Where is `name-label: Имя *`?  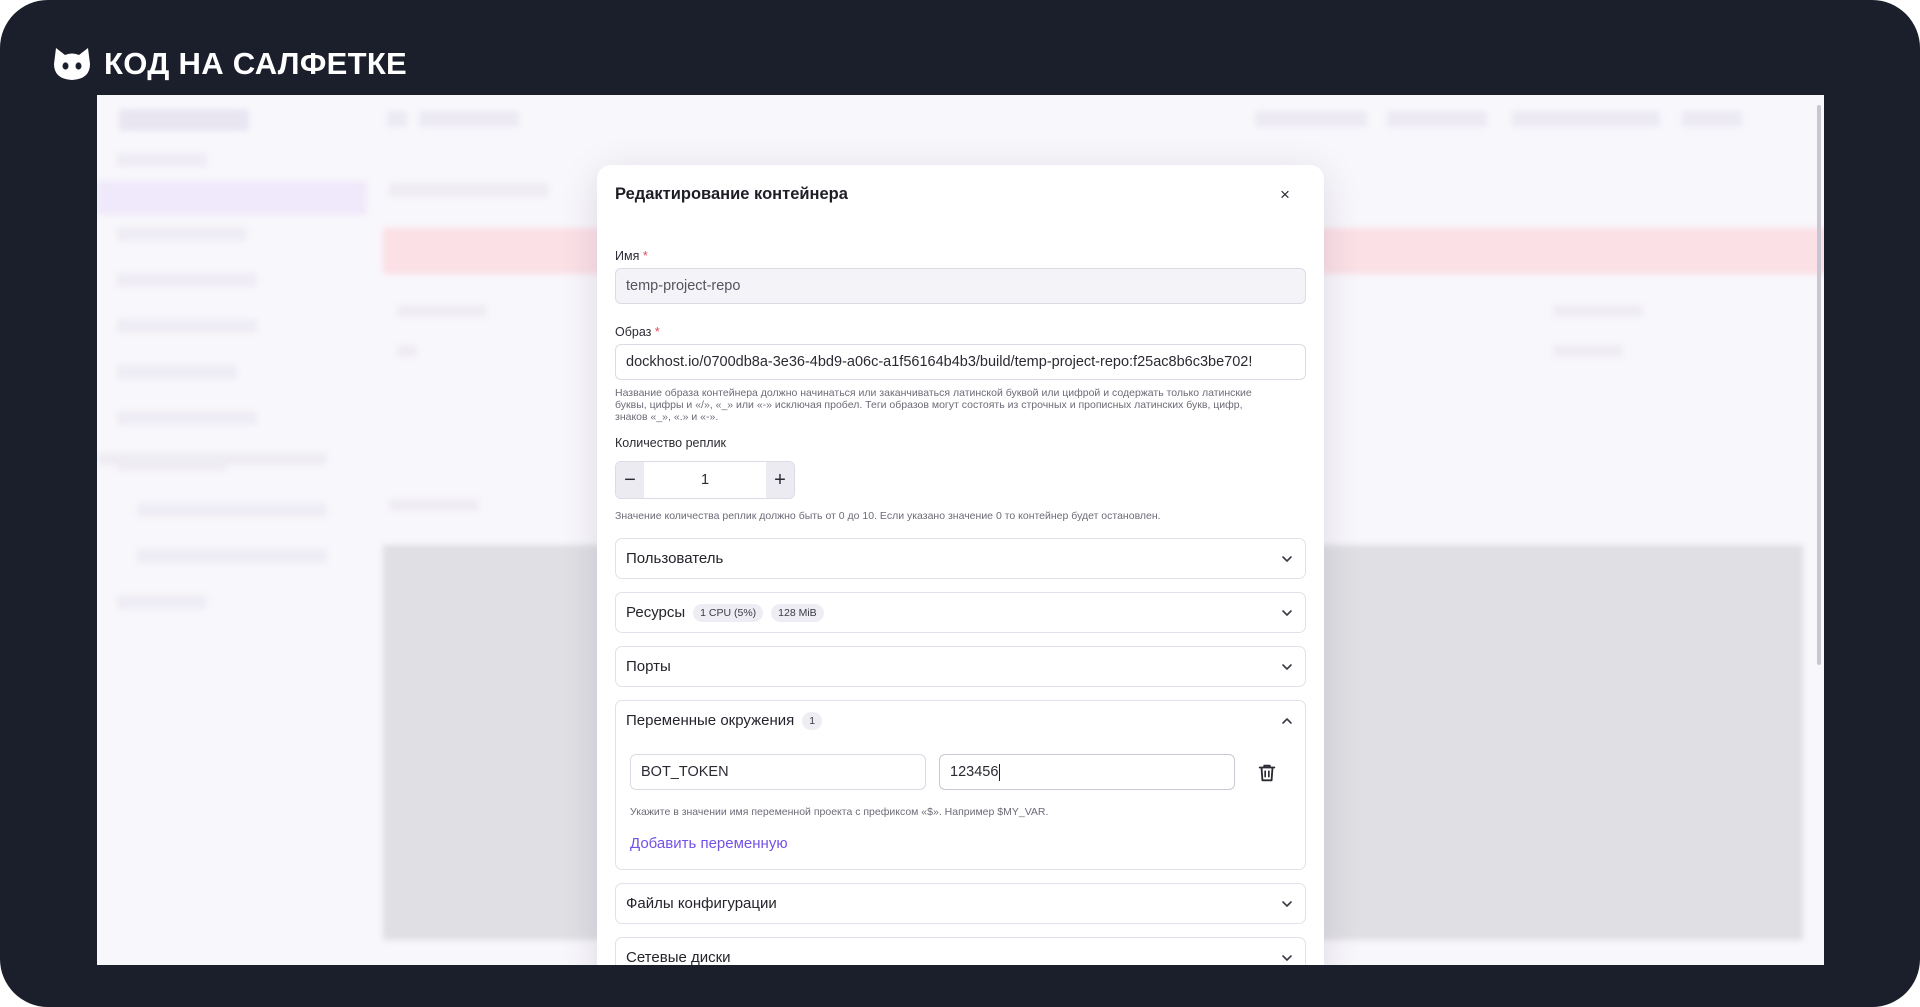
name-label: Имя * is located at coordinates (631, 256).